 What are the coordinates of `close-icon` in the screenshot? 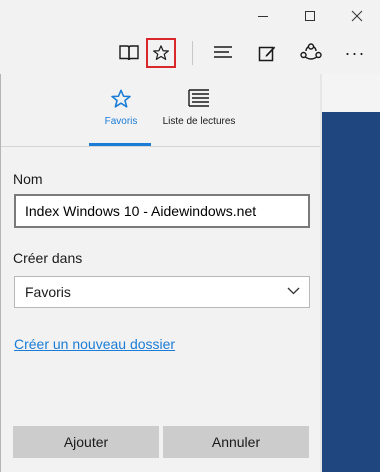 It's located at (357, 16).